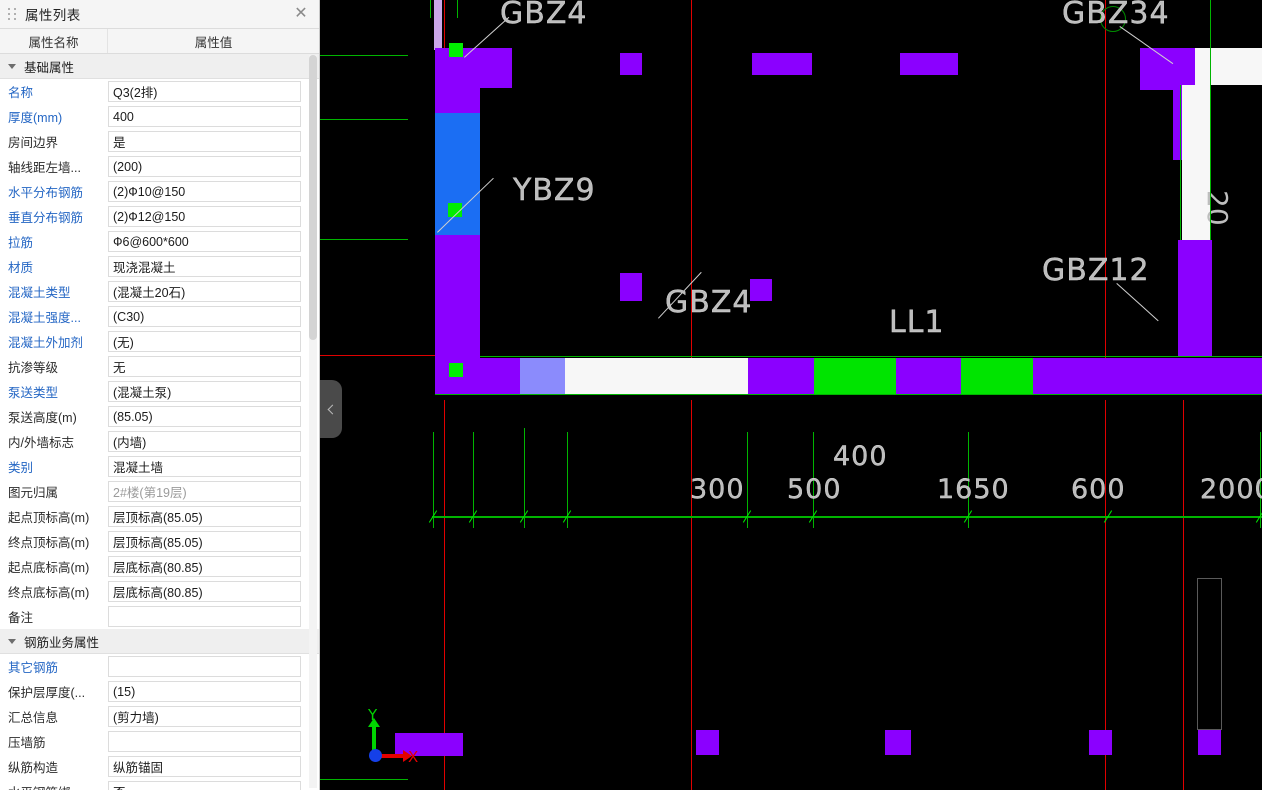 The height and width of the screenshot is (790, 1262). I want to click on property-value-input: (混凝土泵), so click(204, 391).